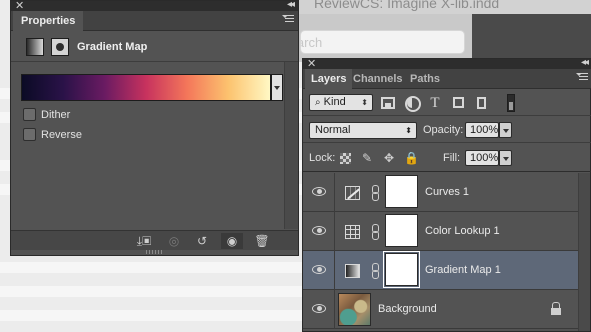  Describe the element at coordinates (154, 21) in the screenshot. I see `properties-tab-bar: Properties` at that location.